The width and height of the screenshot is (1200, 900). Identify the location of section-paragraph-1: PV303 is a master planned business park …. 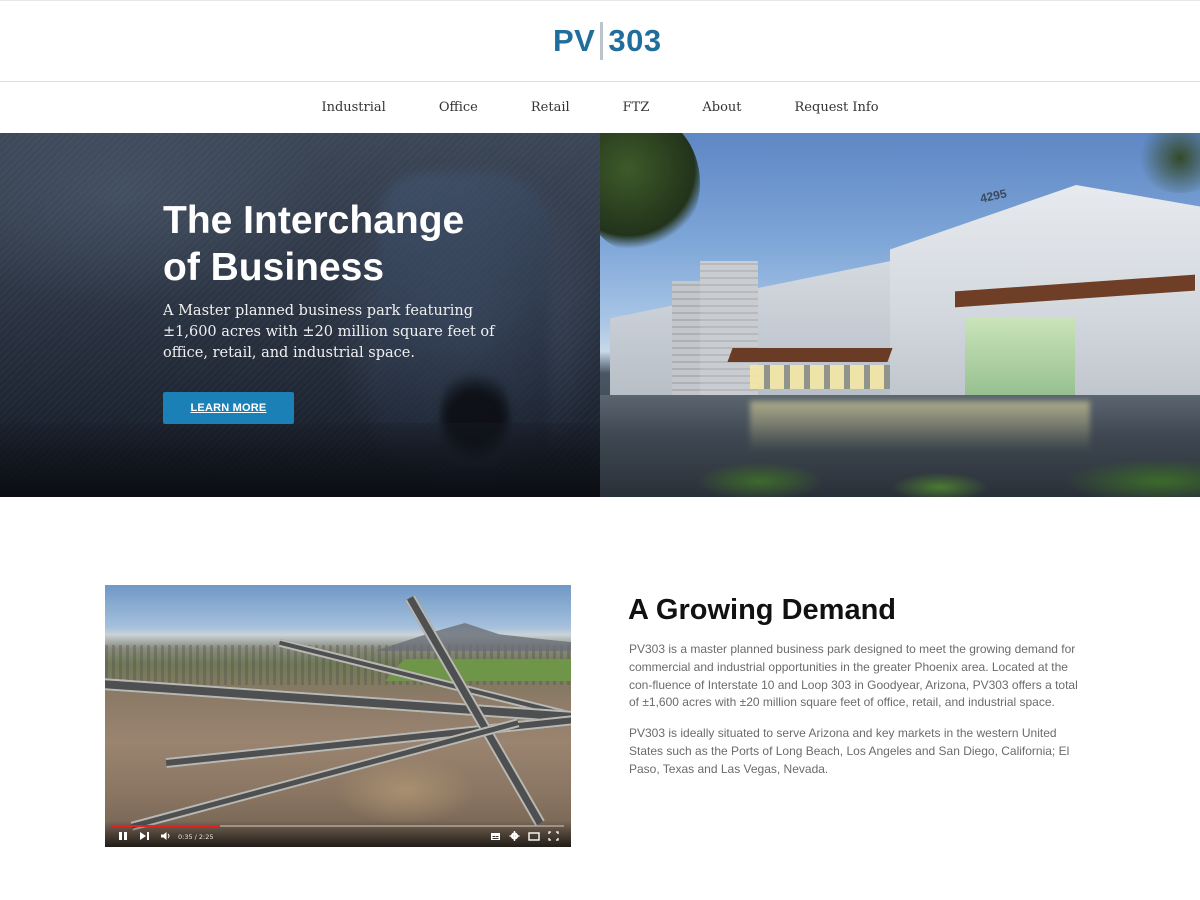
(853, 676).